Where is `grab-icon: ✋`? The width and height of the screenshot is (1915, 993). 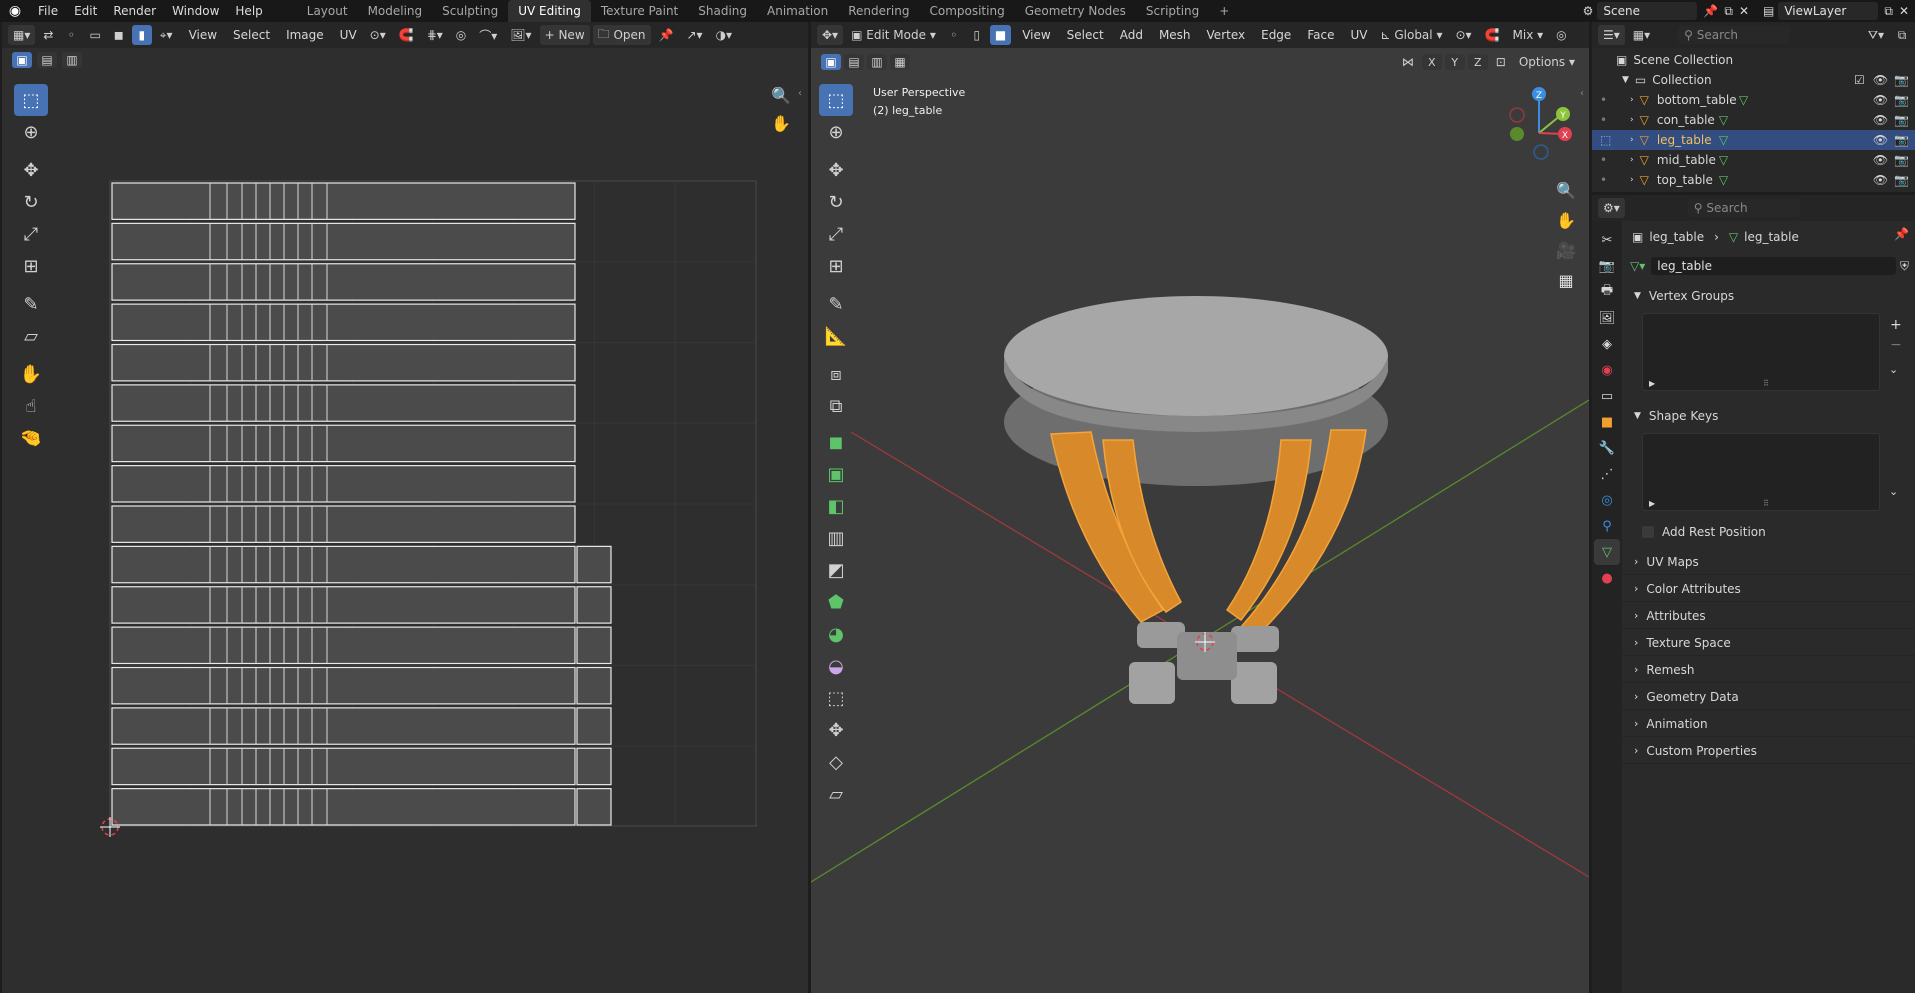 grab-icon: ✋ is located at coordinates (31, 374).